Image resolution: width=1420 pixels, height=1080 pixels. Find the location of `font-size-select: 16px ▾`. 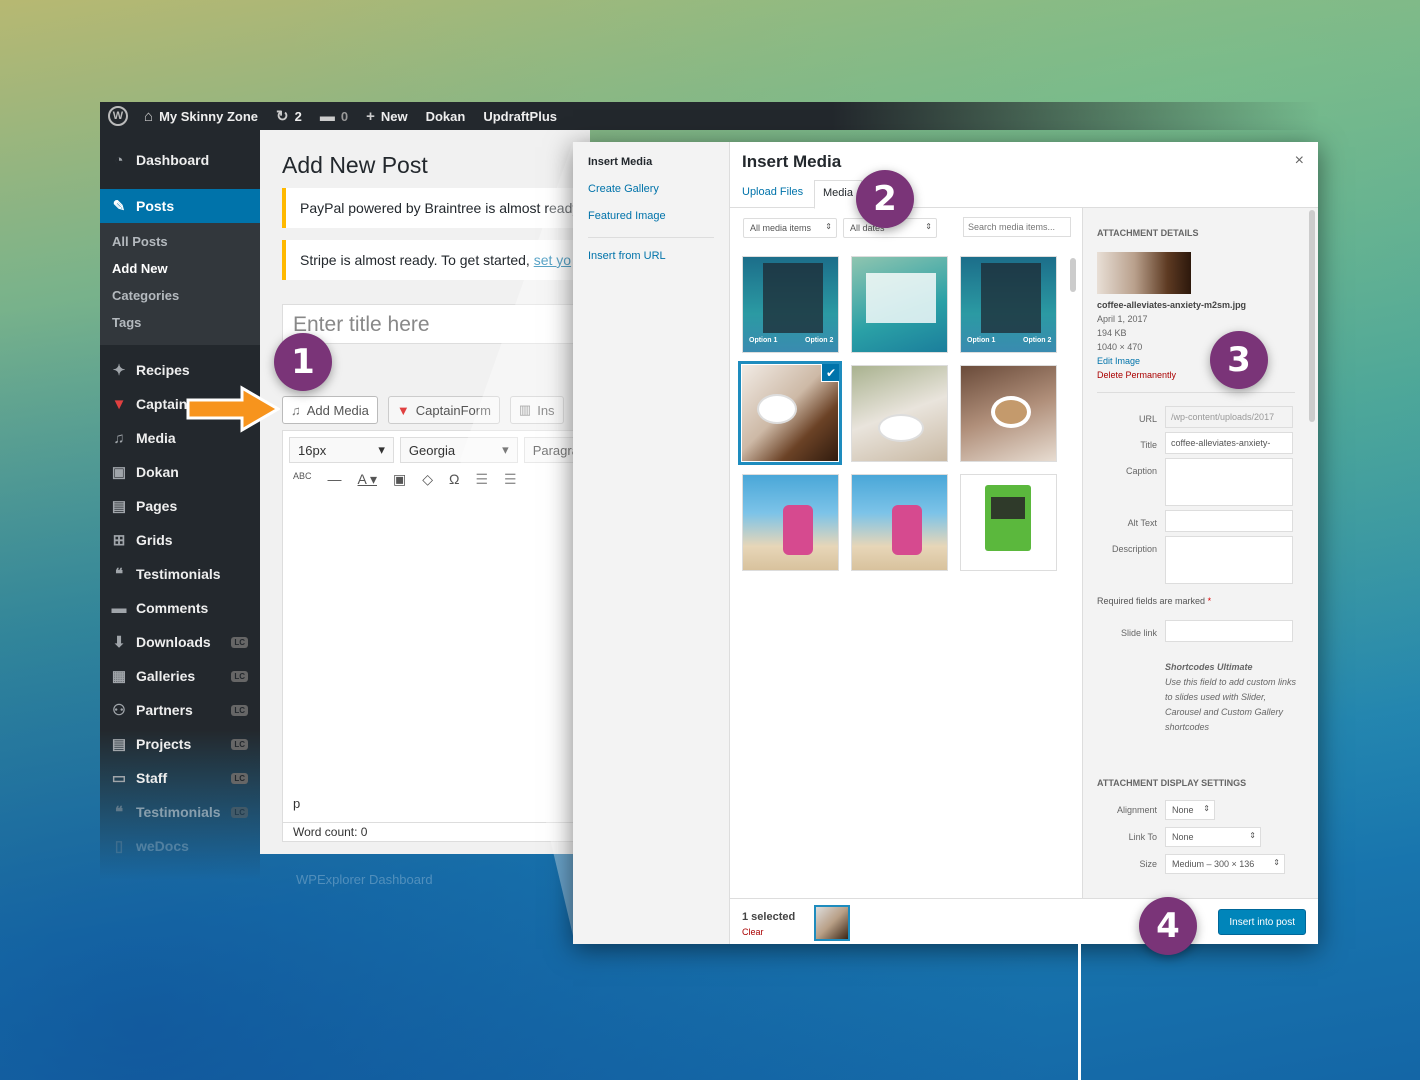

font-size-select: 16px ▾ is located at coordinates (341, 450).